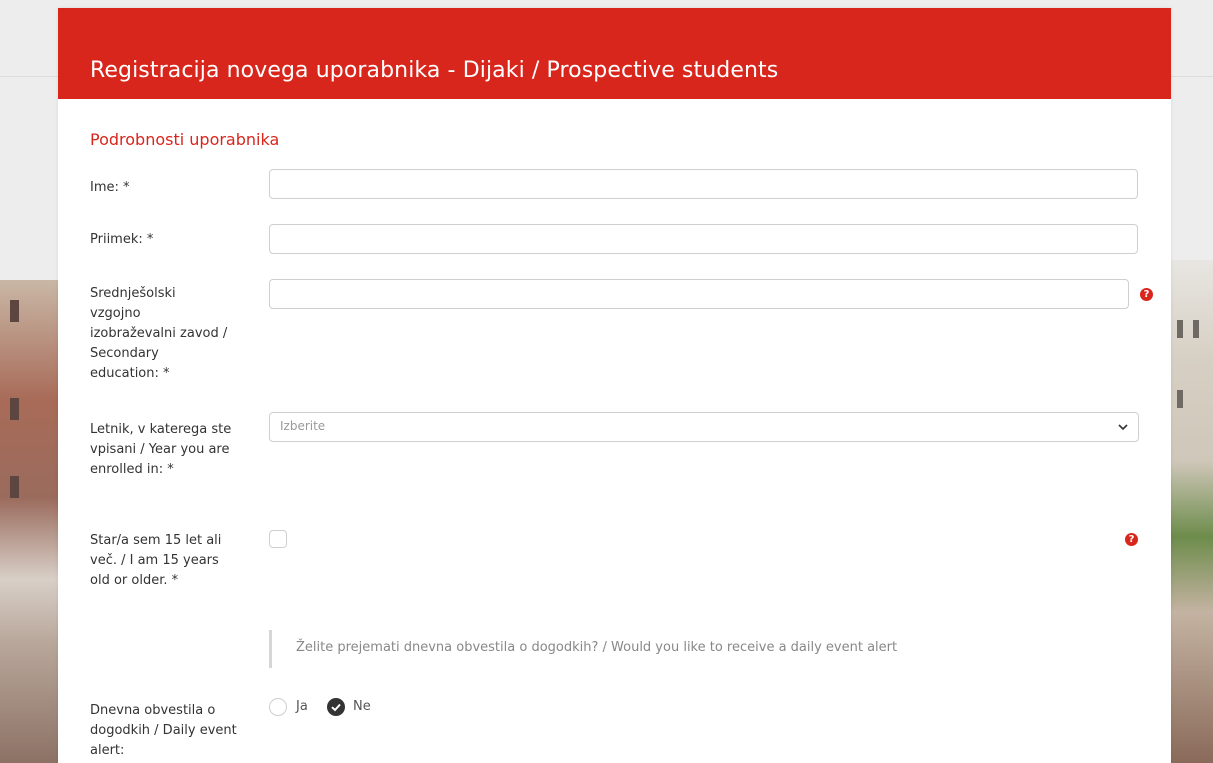  What do you see at coordinates (122, 239) in the screenshot?
I see `last-name-label: Priimek: *` at bounding box center [122, 239].